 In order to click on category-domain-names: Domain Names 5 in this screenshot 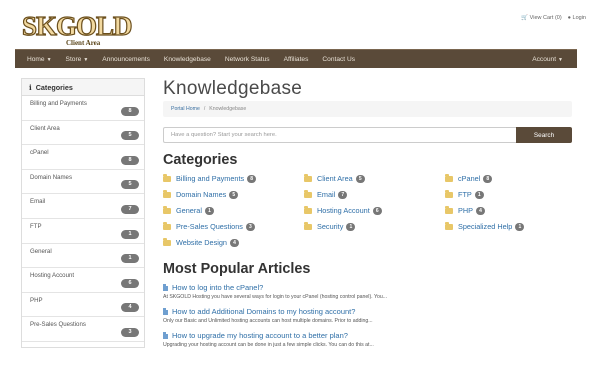, I will do `click(201, 194)`.